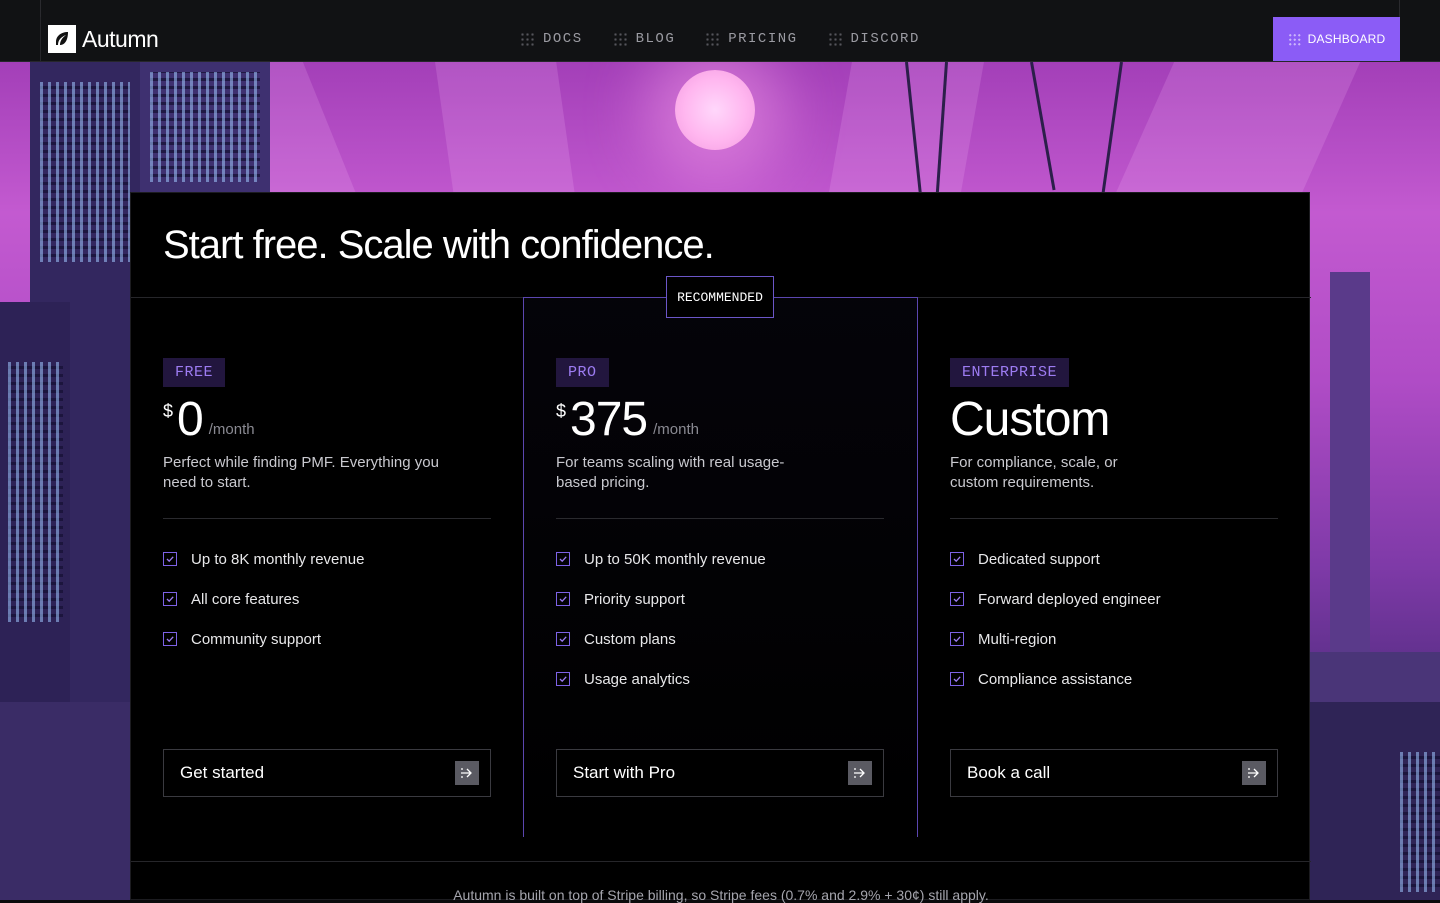 The image size is (1440, 903). Describe the element at coordinates (1114, 420) in the screenshot. I see `price: Custom` at that location.